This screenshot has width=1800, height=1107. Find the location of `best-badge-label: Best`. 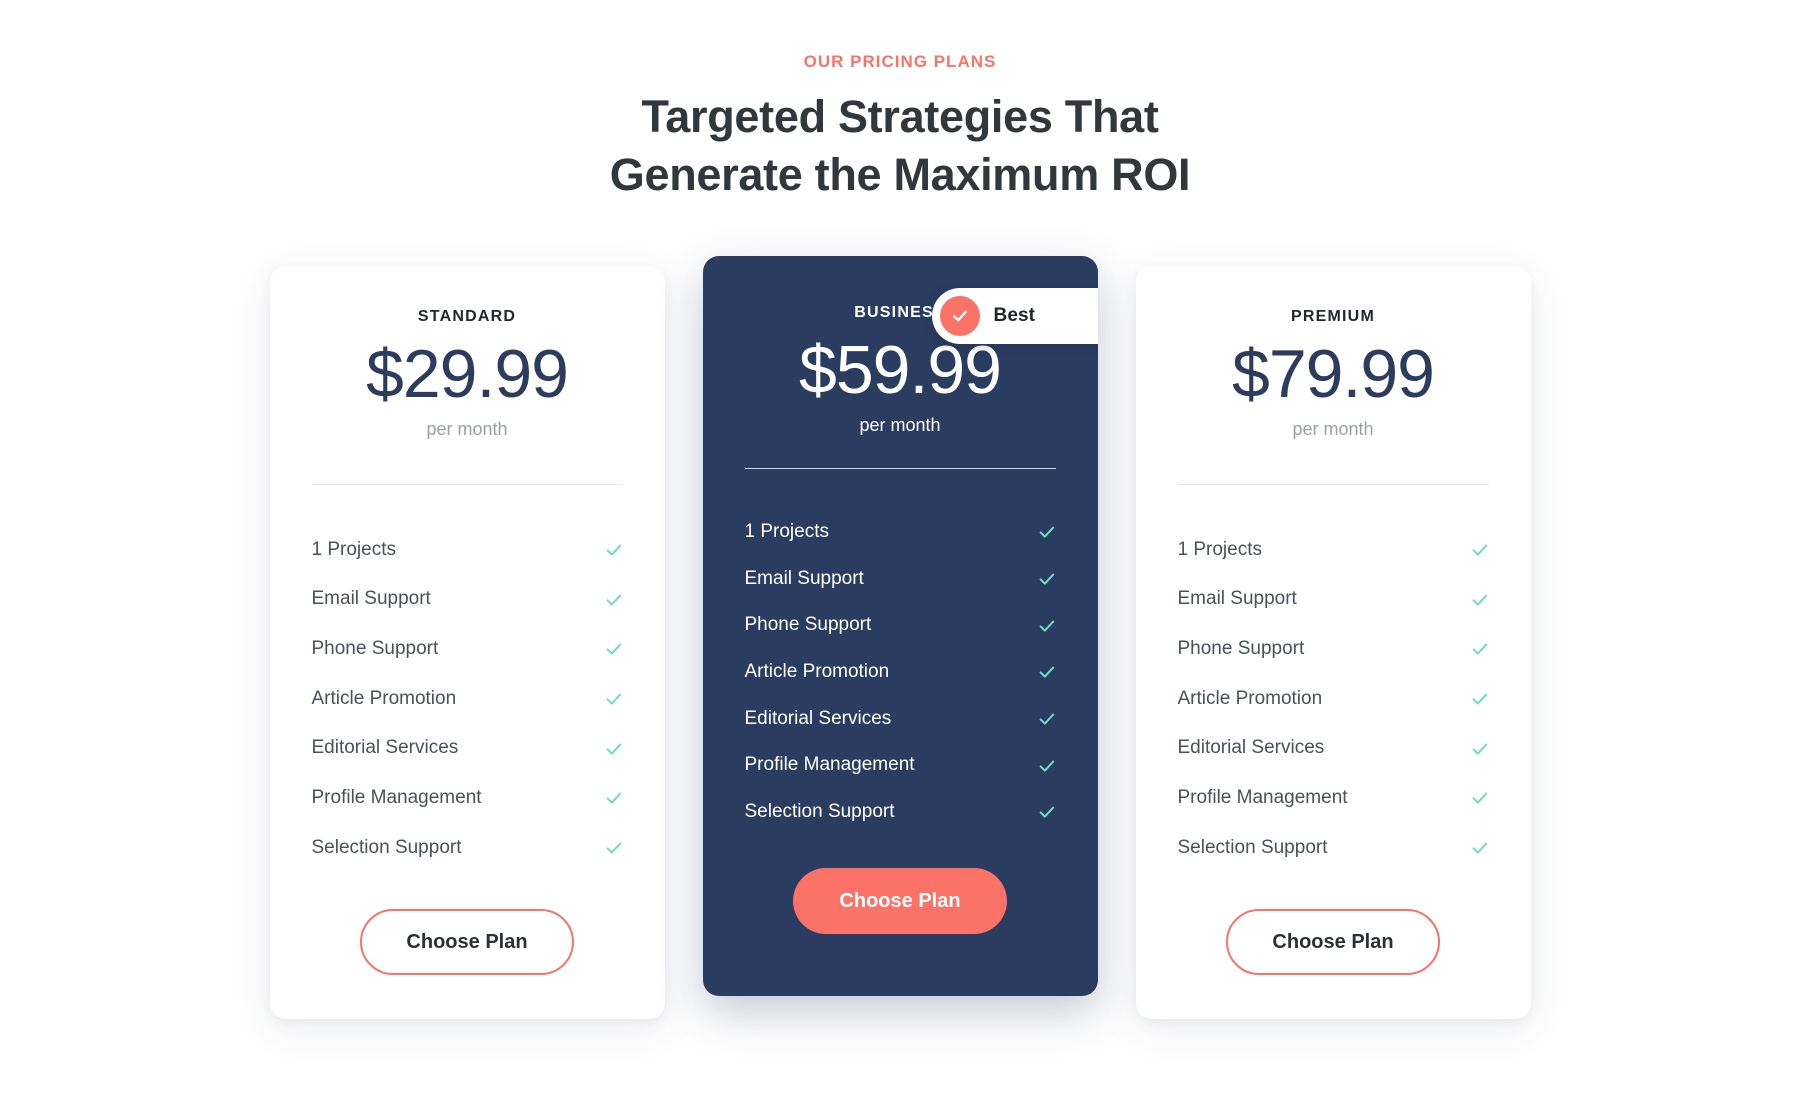

best-badge-label: Best is located at coordinates (1014, 315).